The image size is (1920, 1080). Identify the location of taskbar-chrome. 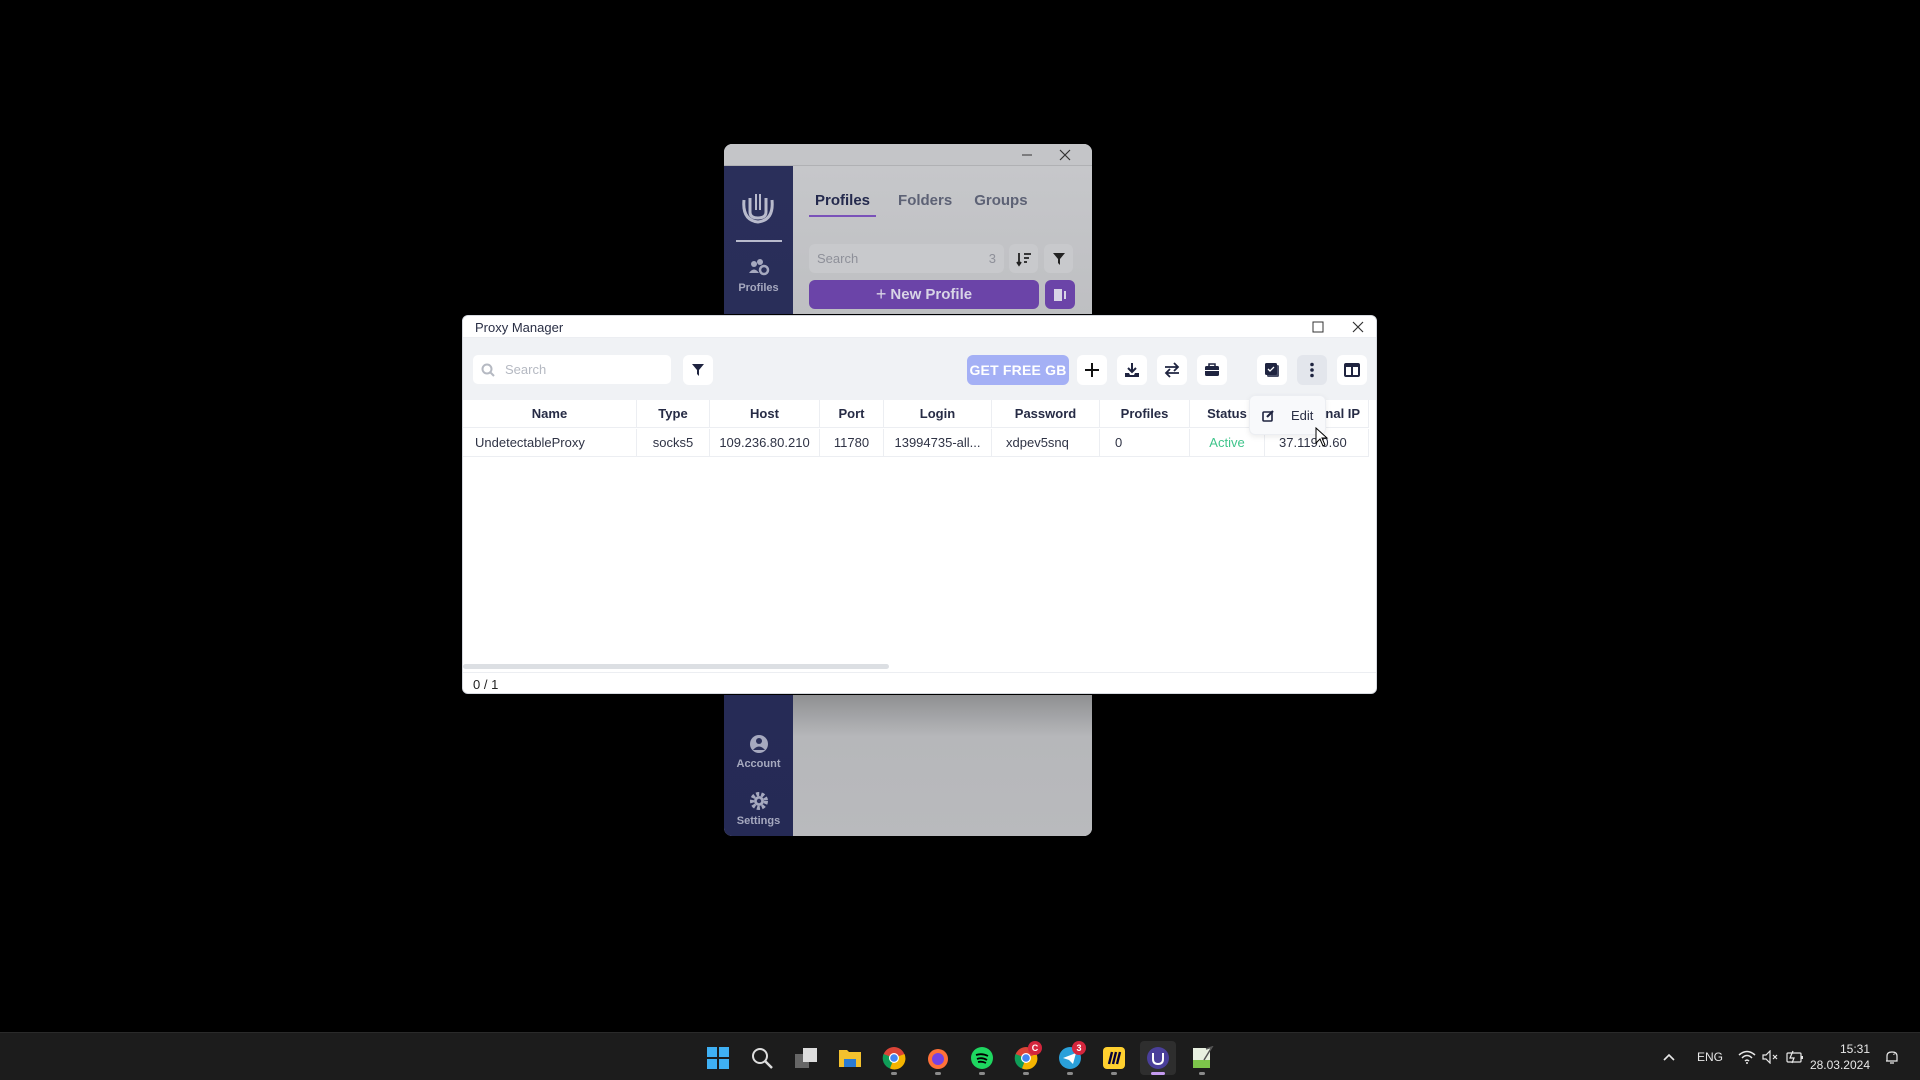
(894, 1058).